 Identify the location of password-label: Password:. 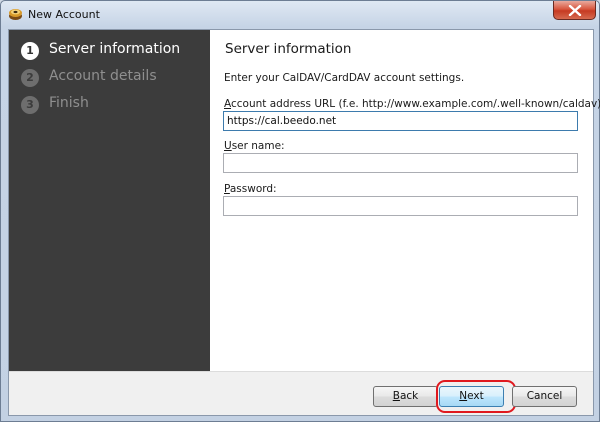
(250, 189).